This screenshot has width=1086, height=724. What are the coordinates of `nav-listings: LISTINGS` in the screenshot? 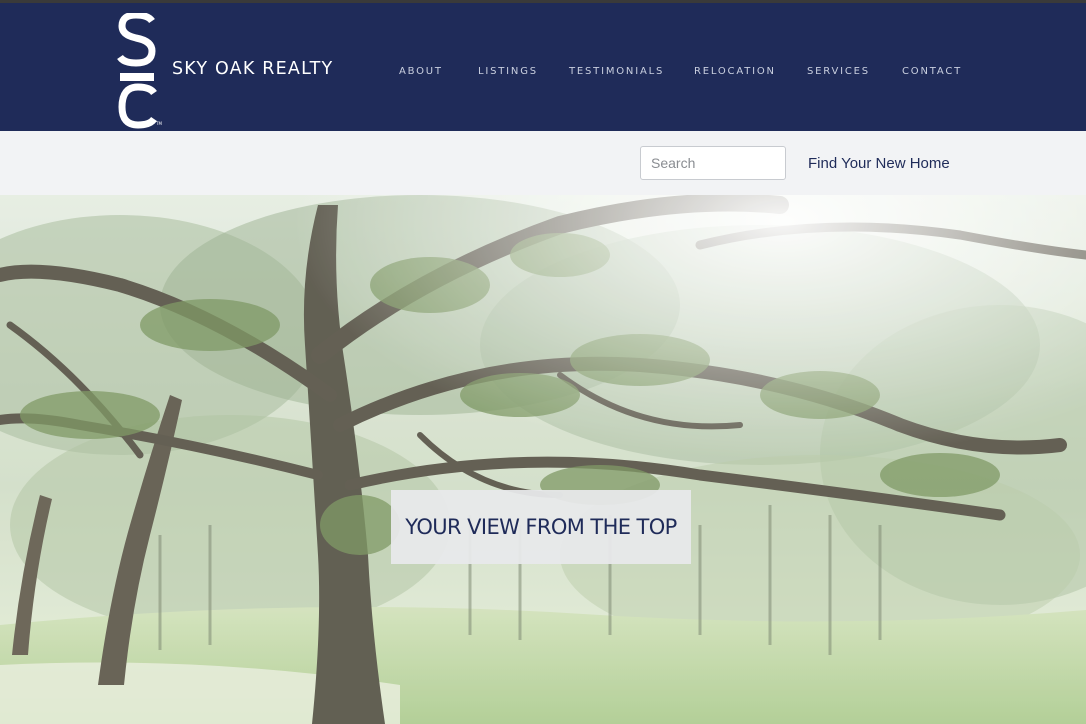 It's located at (508, 71).